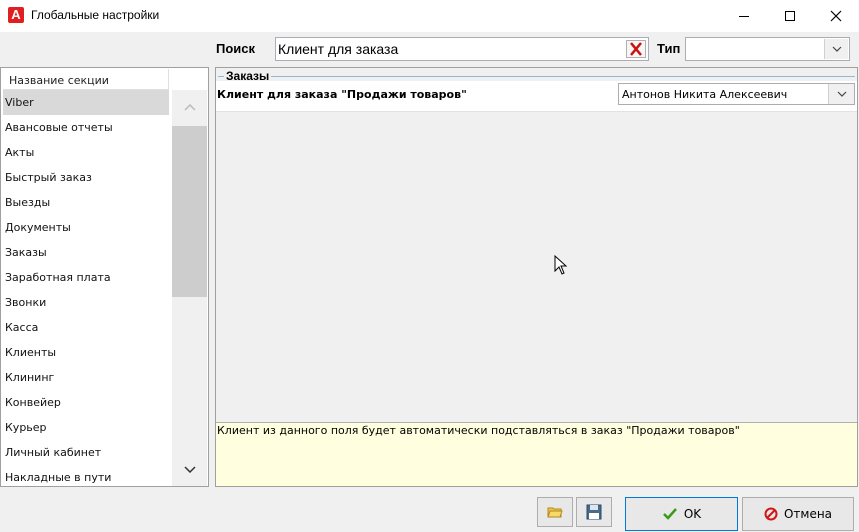 The height and width of the screenshot is (532, 859). What do you see at coordinates (86, 352) in the screenshot?
I see `section-item: Клиенты` at bounding box center [86, 352].